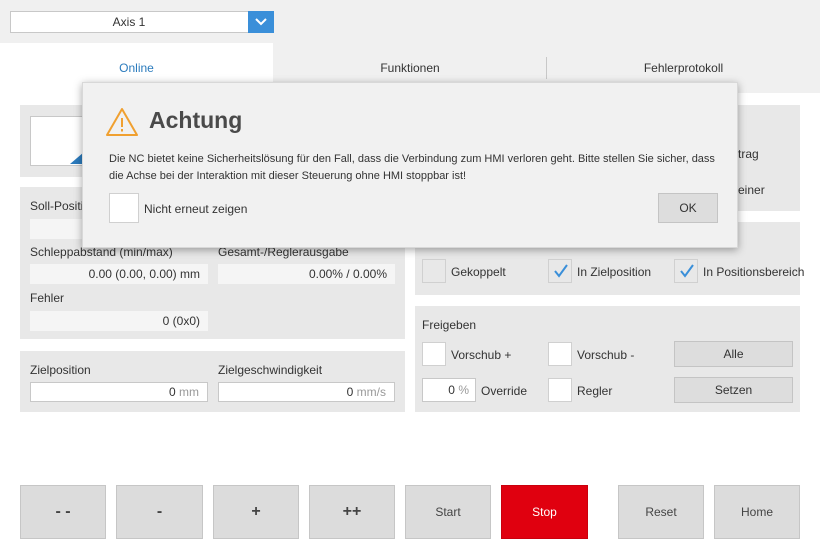 This screenshot has height=560, width=820. Describe the element at coordinates (159, 512) in the screenshot. I see `minus-button: -` at that location.